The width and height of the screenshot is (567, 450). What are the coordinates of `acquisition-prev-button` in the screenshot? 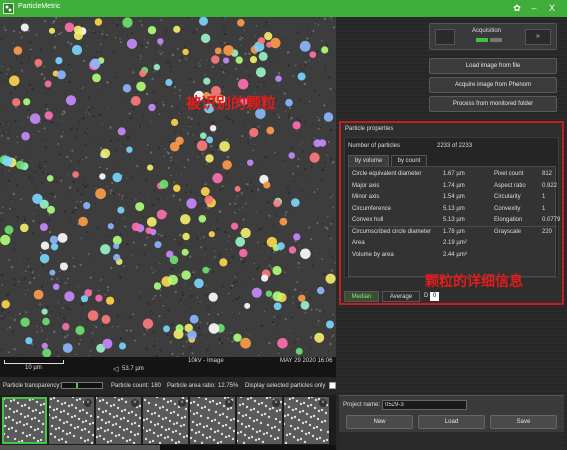 It's located at (445, 37).